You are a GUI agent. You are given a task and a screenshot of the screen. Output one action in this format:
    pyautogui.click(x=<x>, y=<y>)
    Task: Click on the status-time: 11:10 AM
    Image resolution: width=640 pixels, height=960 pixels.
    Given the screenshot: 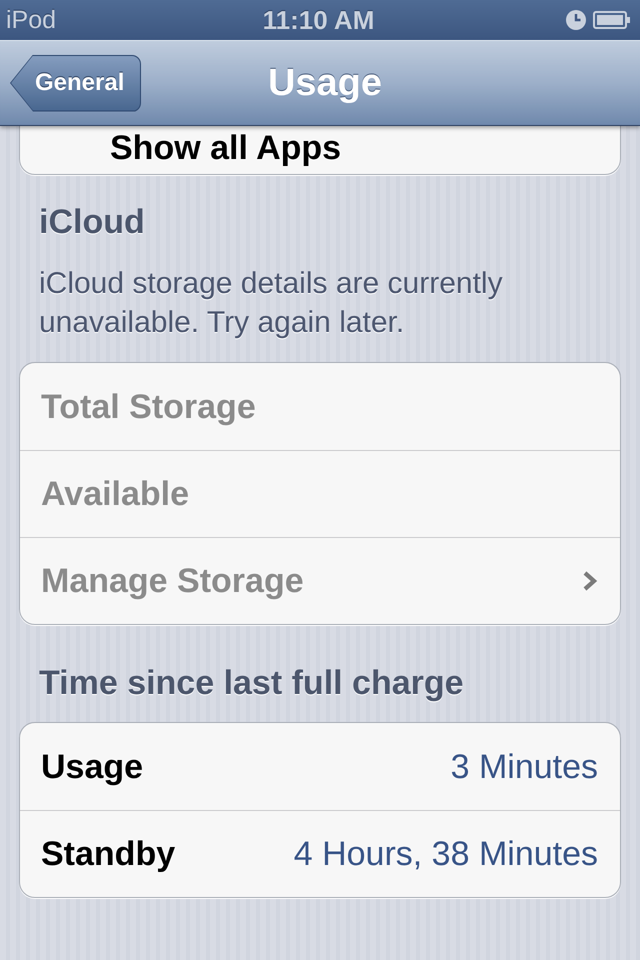 What is the action you would take?
    pyautogui.click(x=318, y=20)
    